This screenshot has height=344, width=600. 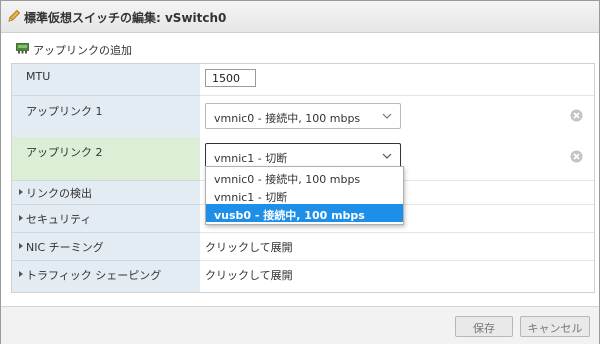 I want to click on save-button-label: 保存, so click(x=484, y=328).